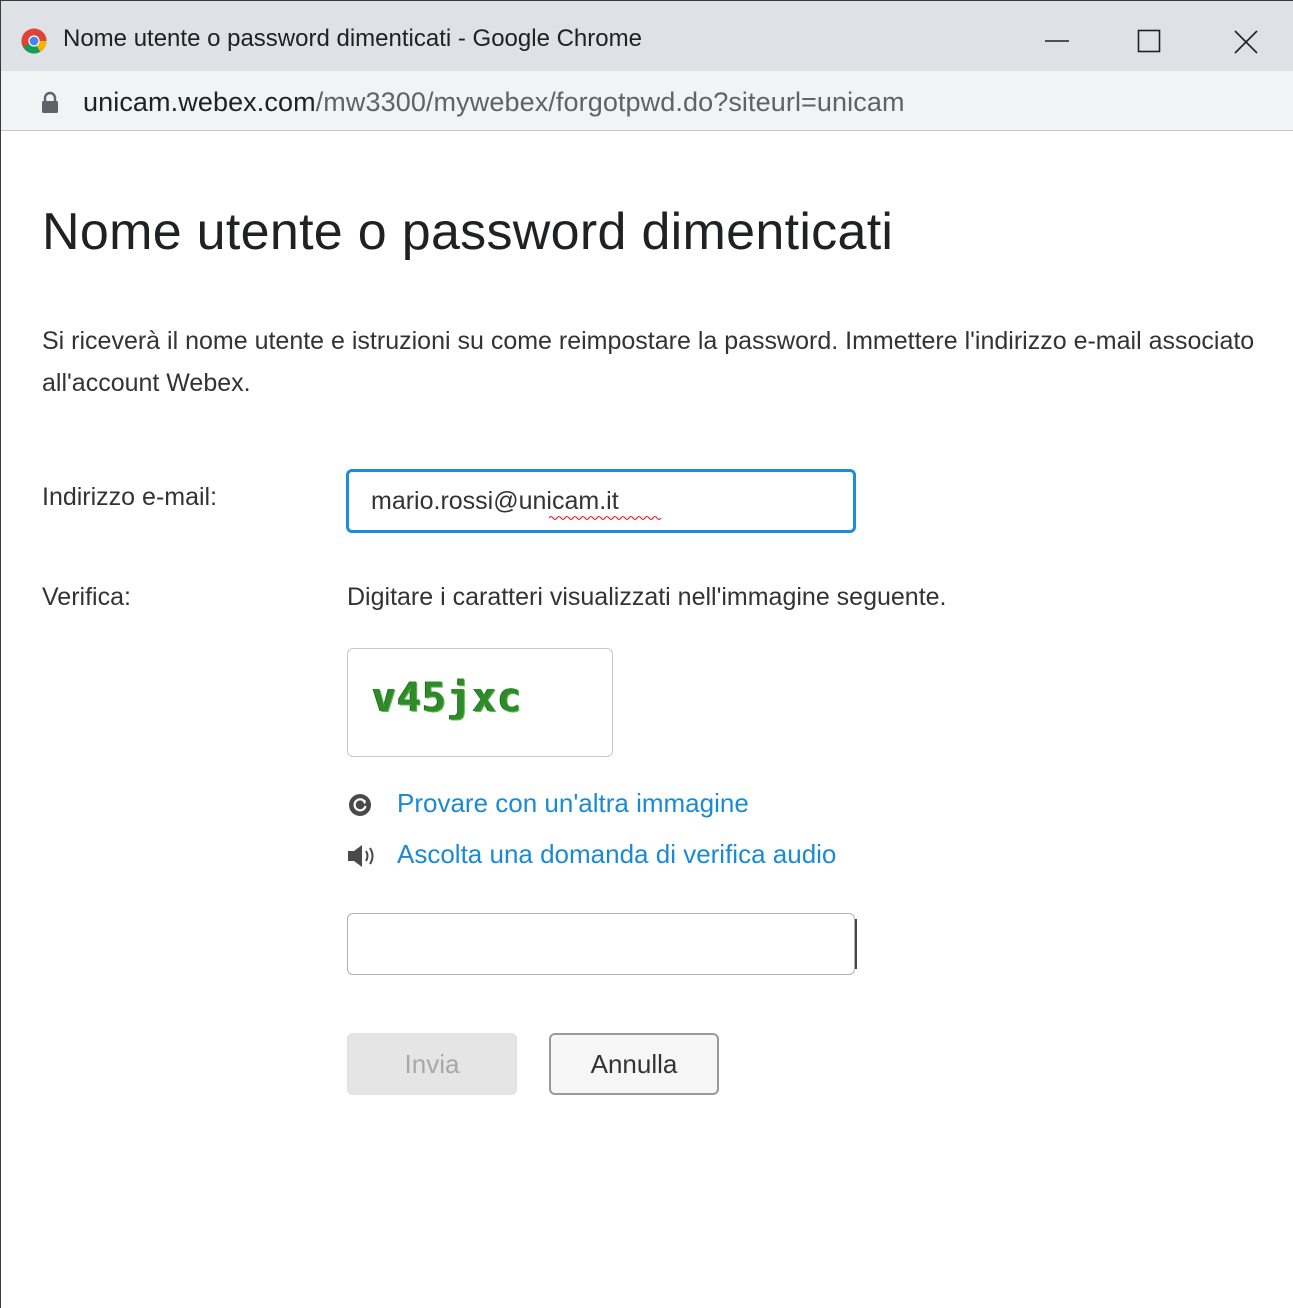 This screenshot has width=1293, height=1308. I want to click on spellcheck-underline, so click(605, 518).